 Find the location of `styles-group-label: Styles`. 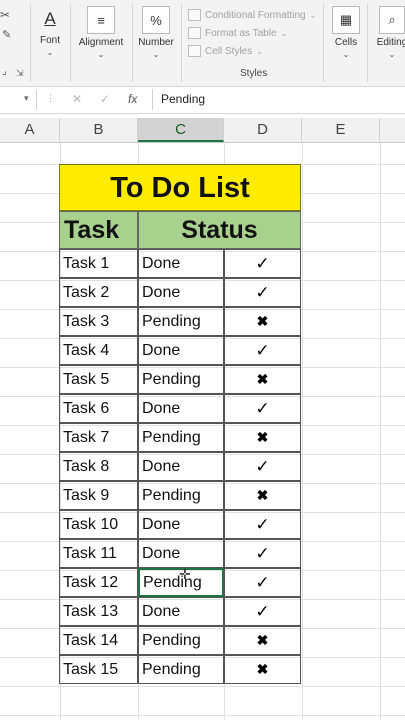

styles-group-label: Styles is located at coordinates (254, 73).